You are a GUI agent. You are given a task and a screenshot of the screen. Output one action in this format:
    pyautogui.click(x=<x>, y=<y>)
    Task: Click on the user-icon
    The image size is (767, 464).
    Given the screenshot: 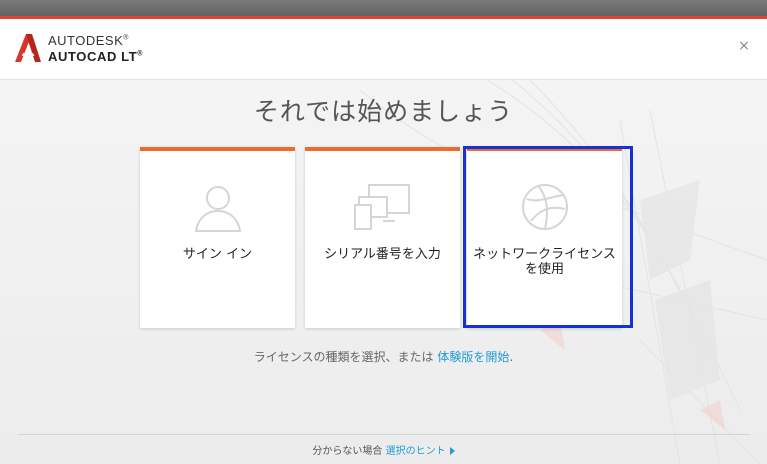 What is the action you would take?
    pyautogui.click(x=217, y=209)
    